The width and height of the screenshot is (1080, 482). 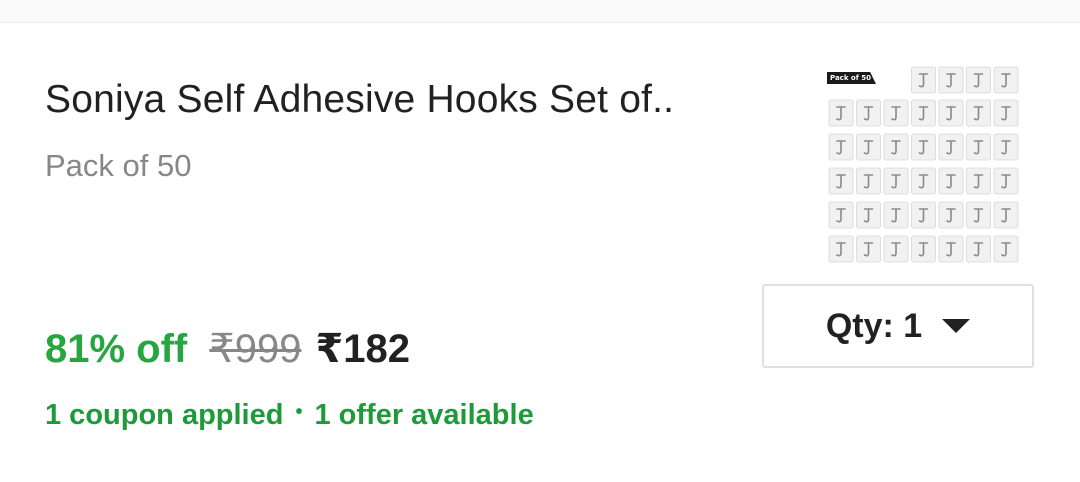 I want to click on price-row: 81% off ₹999 ₹182, so click(x=227, y=349).